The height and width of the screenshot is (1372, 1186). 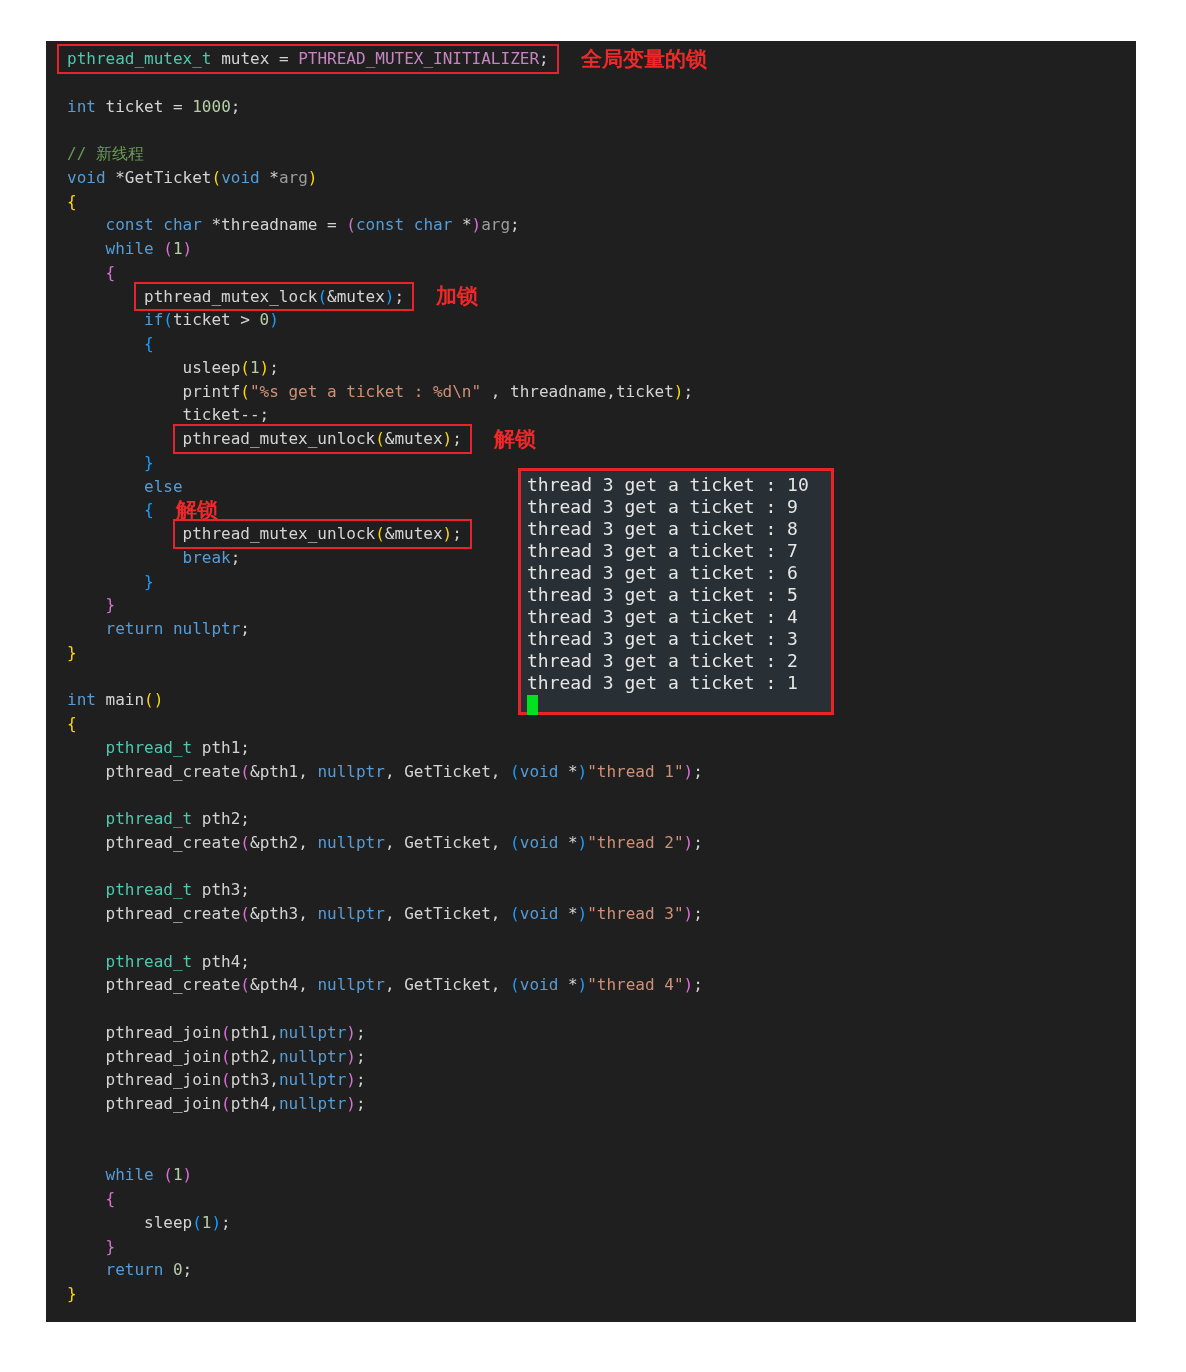 I want to click on code-line: const char *threadname = (const char *)arg;, so click(x=312, y=225).